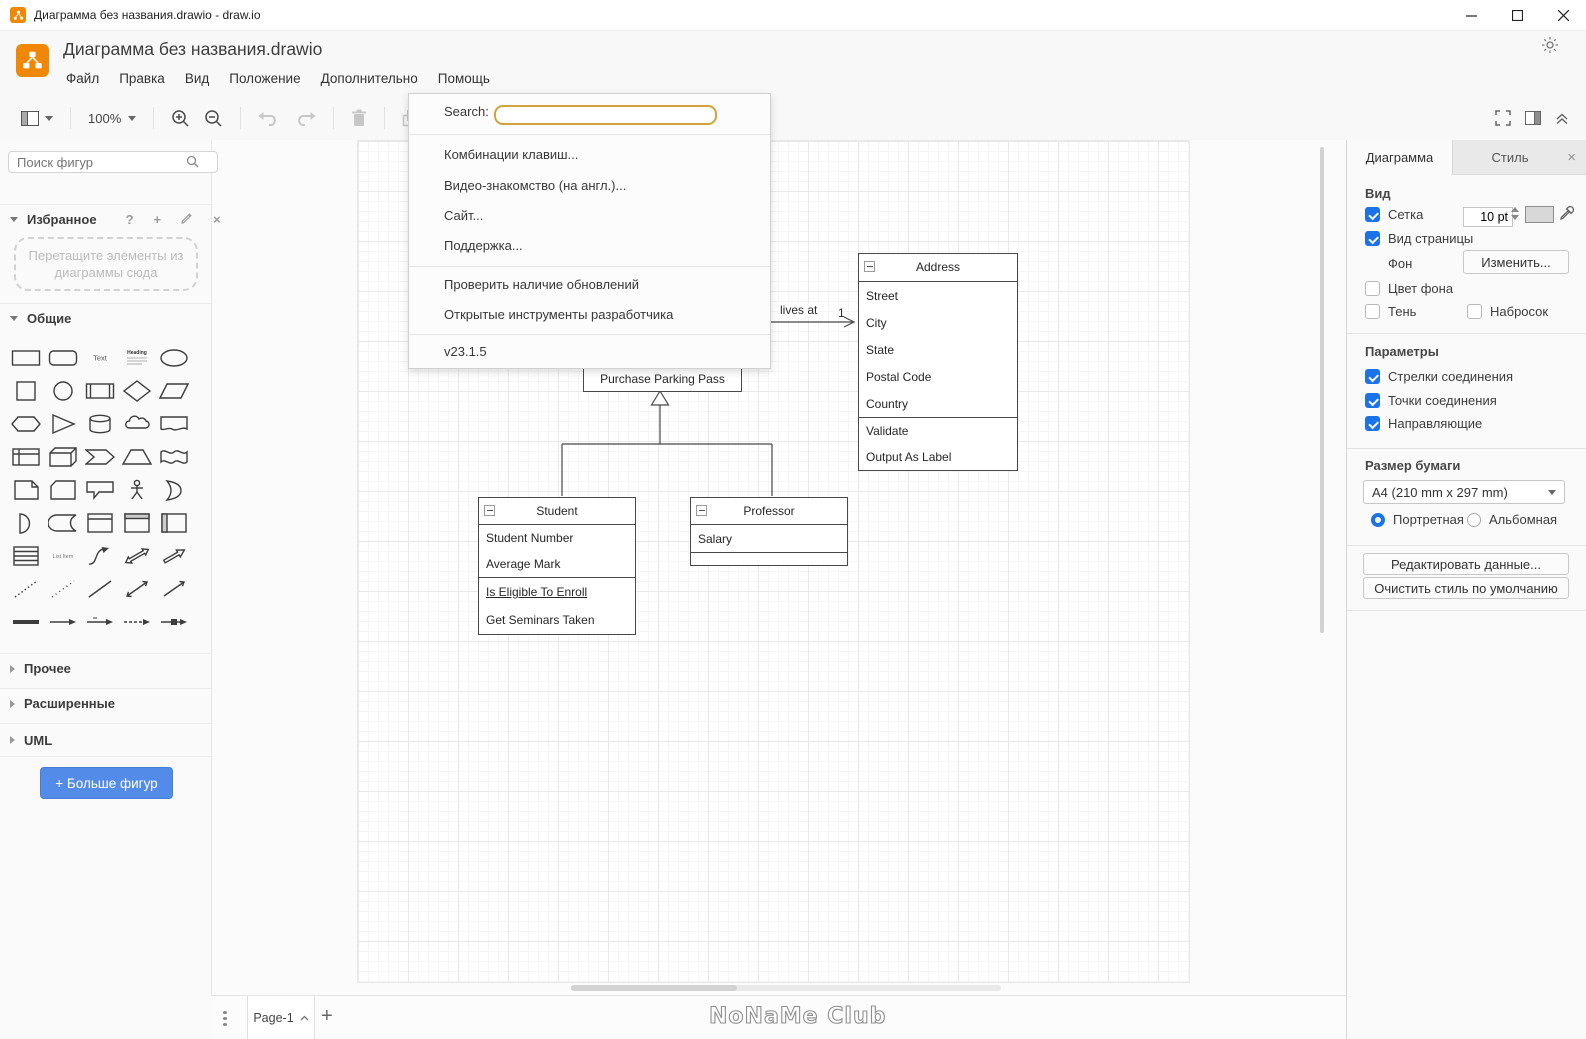 Image resolution: width=1586 pixels, height=1039 pixels. Describe the element at coordinates (1562, 118) in the screenshot. I see `collapse-toolbar-icon` at that location.